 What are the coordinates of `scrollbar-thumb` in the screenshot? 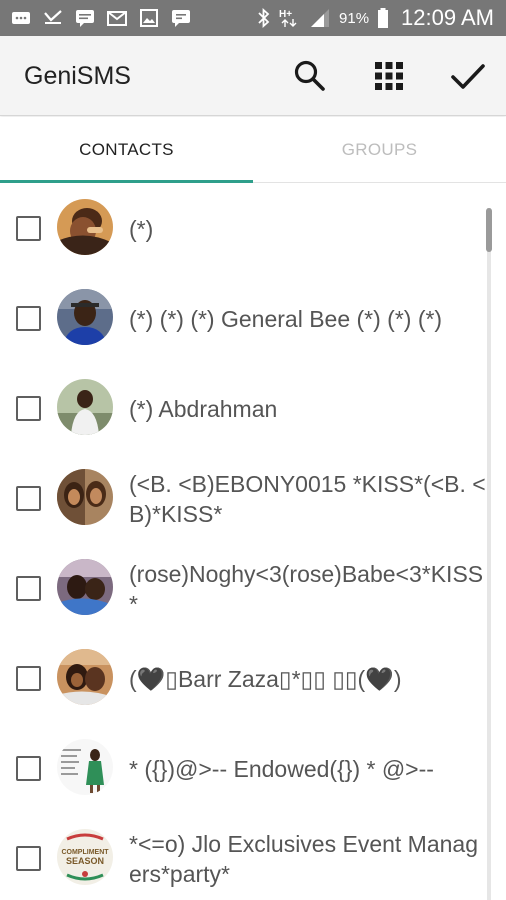 It's located at (489, 230).